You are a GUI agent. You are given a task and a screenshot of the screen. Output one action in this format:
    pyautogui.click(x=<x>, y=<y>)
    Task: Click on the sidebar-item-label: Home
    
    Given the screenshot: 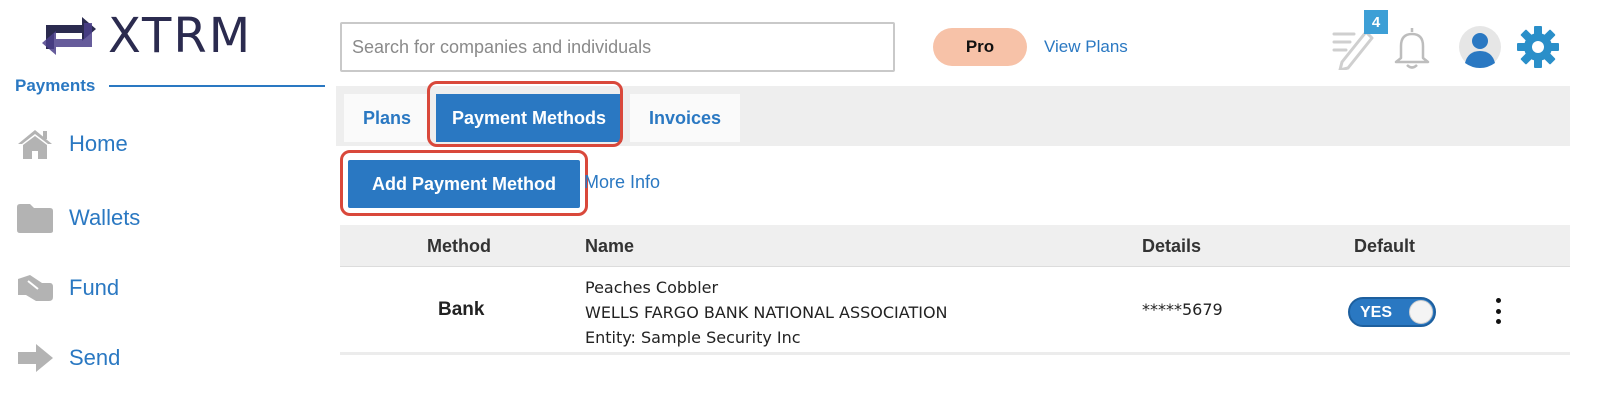 What is the action you would take?
    pyautogui.click(x=98, y=143)
    